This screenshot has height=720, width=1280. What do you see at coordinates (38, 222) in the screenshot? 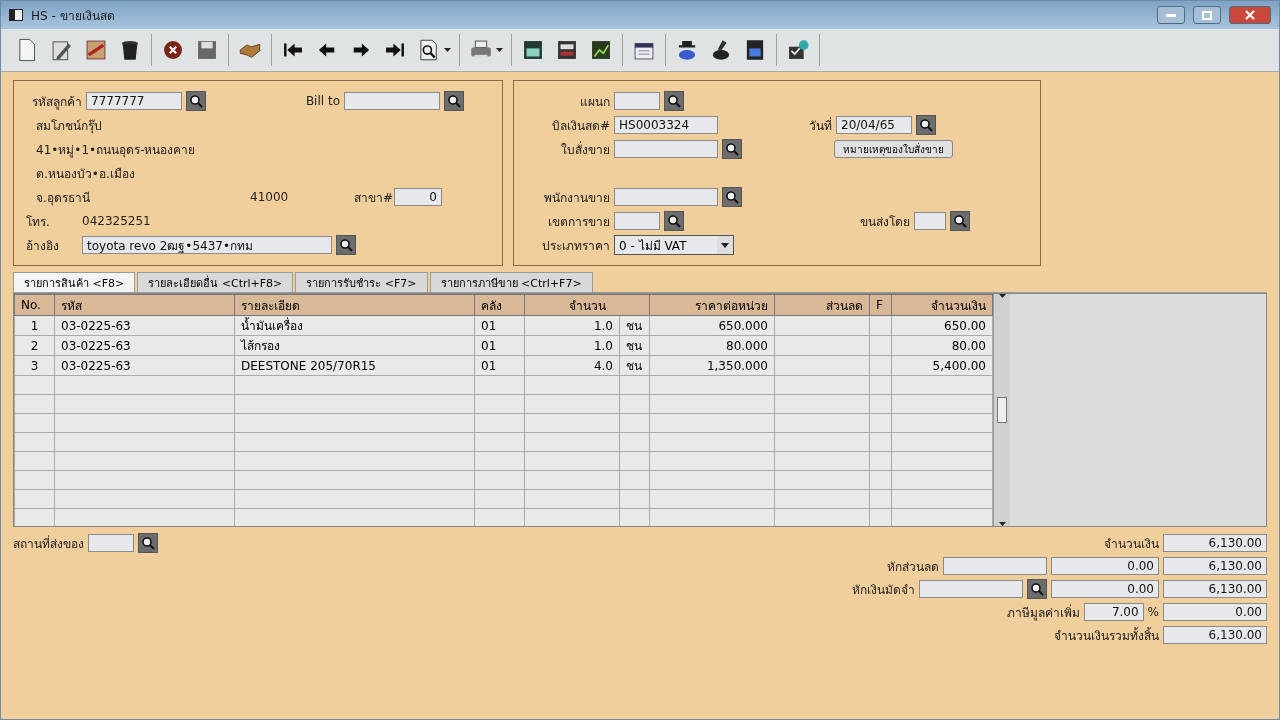
I see `field-label: โทร.` at bounding box center [38, 222].